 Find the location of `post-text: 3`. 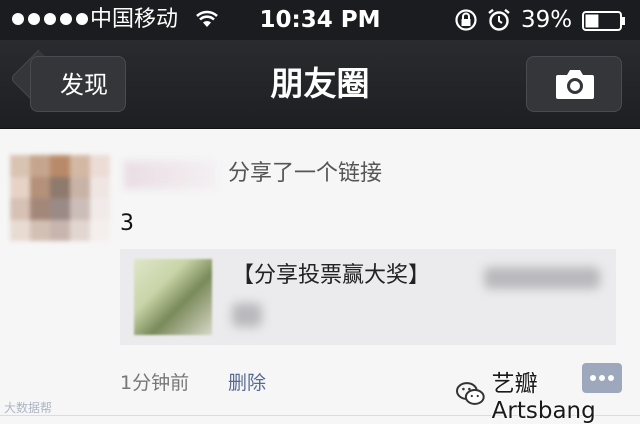

post-text: 3 is located at coordinates (127, 223).